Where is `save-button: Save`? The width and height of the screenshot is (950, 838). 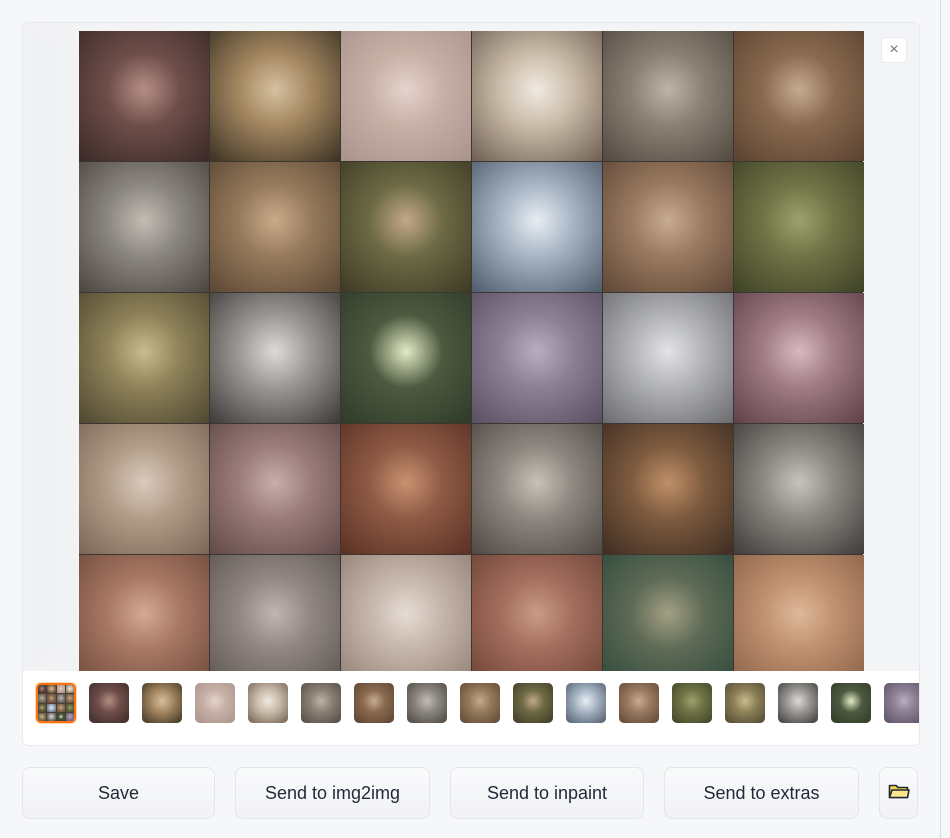
save-button: Save is located at coordinates (118, 793).